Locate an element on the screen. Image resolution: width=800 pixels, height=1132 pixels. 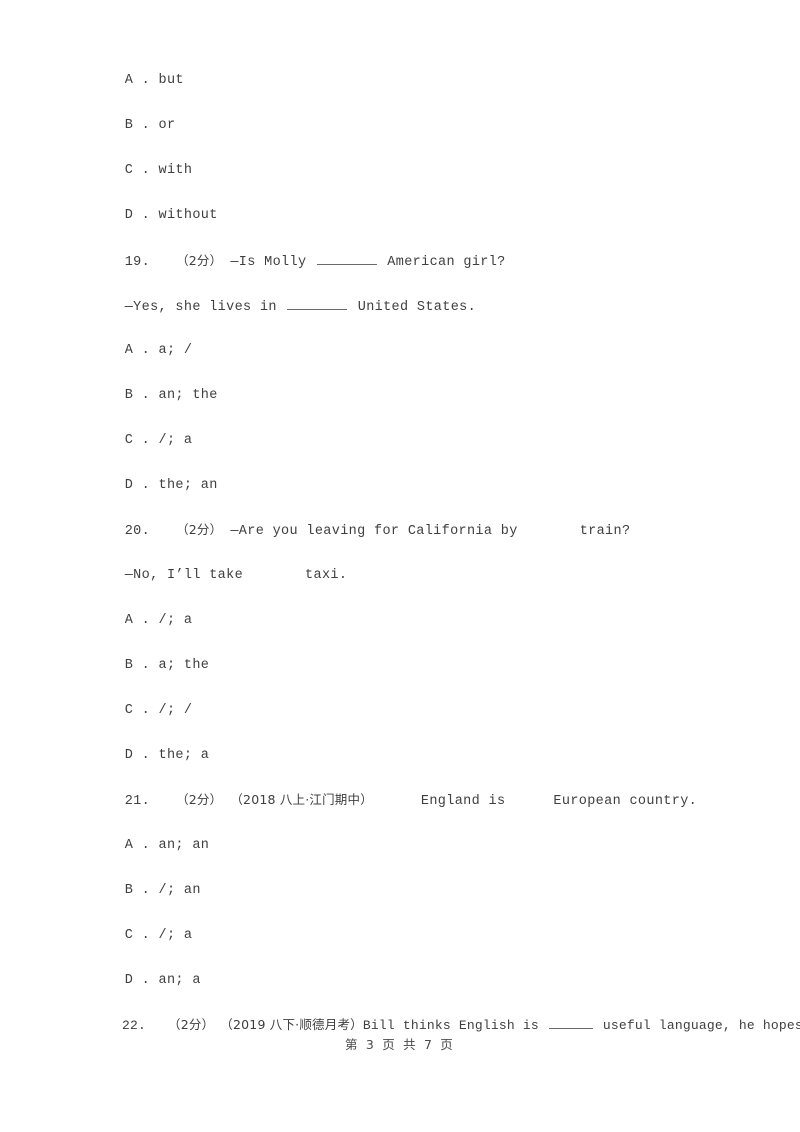
option-row: B . an; the is located at coordinates (146, 396).